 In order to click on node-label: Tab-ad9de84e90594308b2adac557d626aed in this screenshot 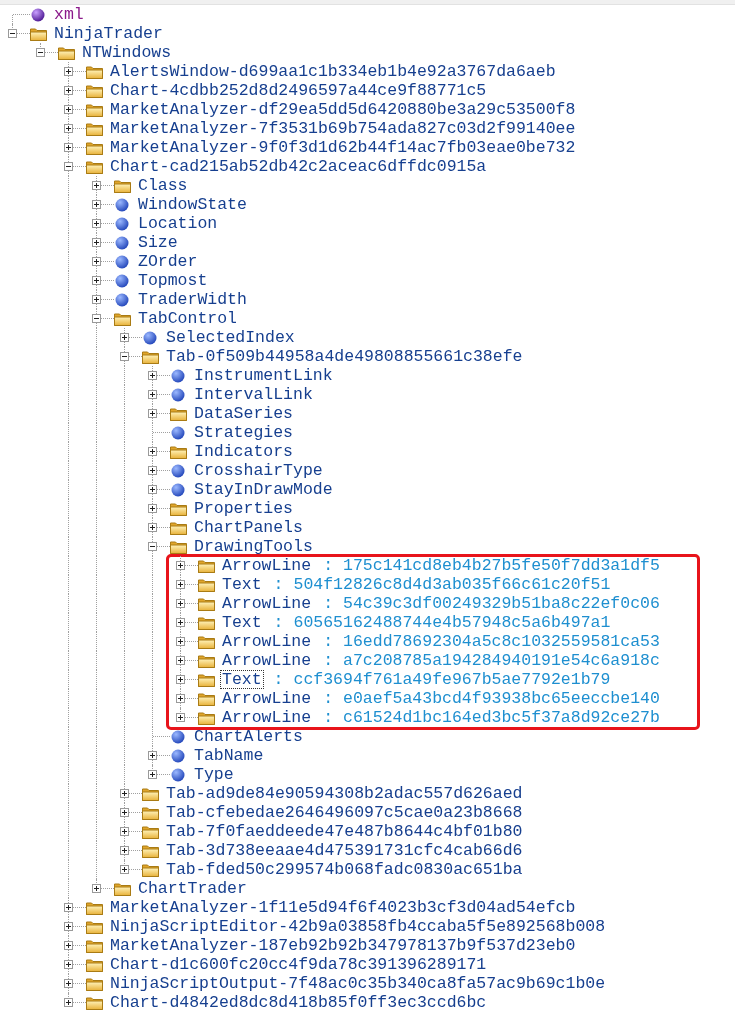, I will do `click(344, 793)`.